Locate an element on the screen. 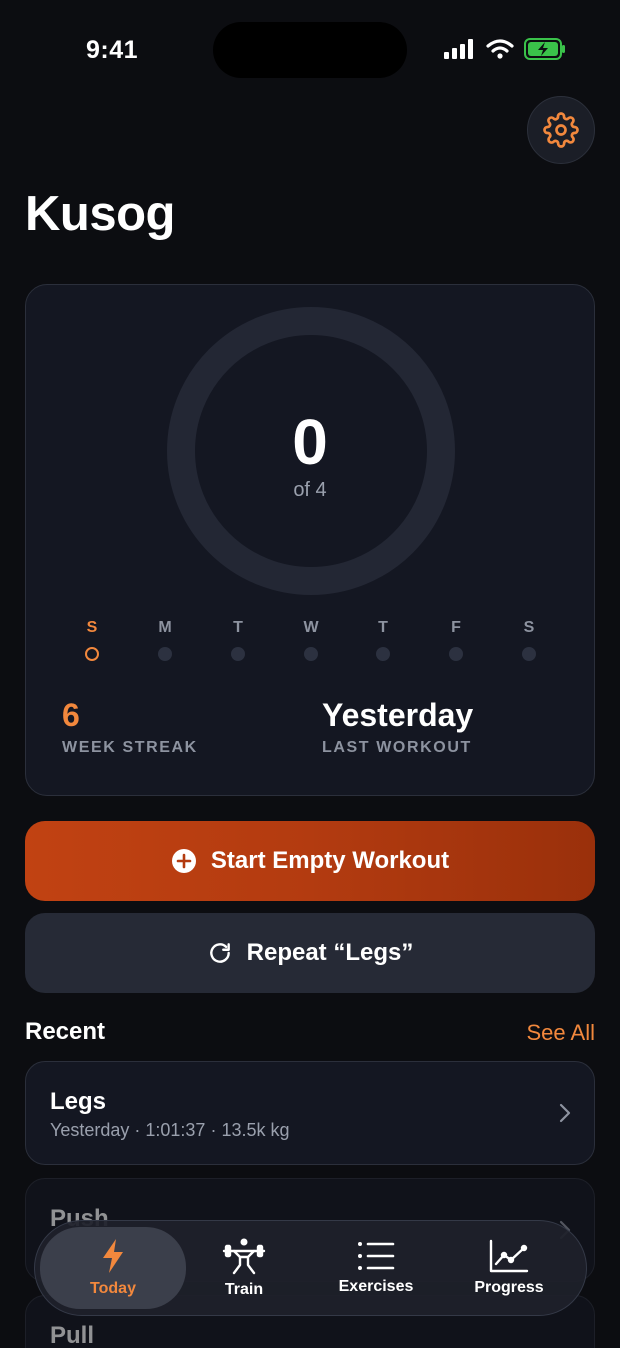 The height and width of the screenshot is (1348, 620). bolt-icon is located at coordinates (113, 1256).